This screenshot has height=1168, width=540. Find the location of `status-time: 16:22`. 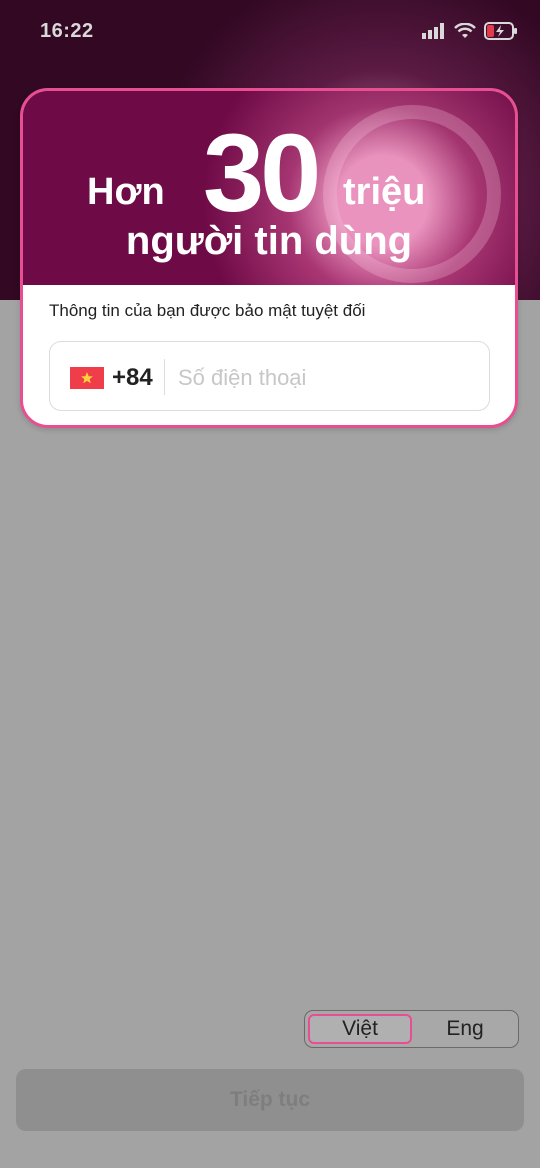

status-time: 16:22 is located at coordinates (67, 31).